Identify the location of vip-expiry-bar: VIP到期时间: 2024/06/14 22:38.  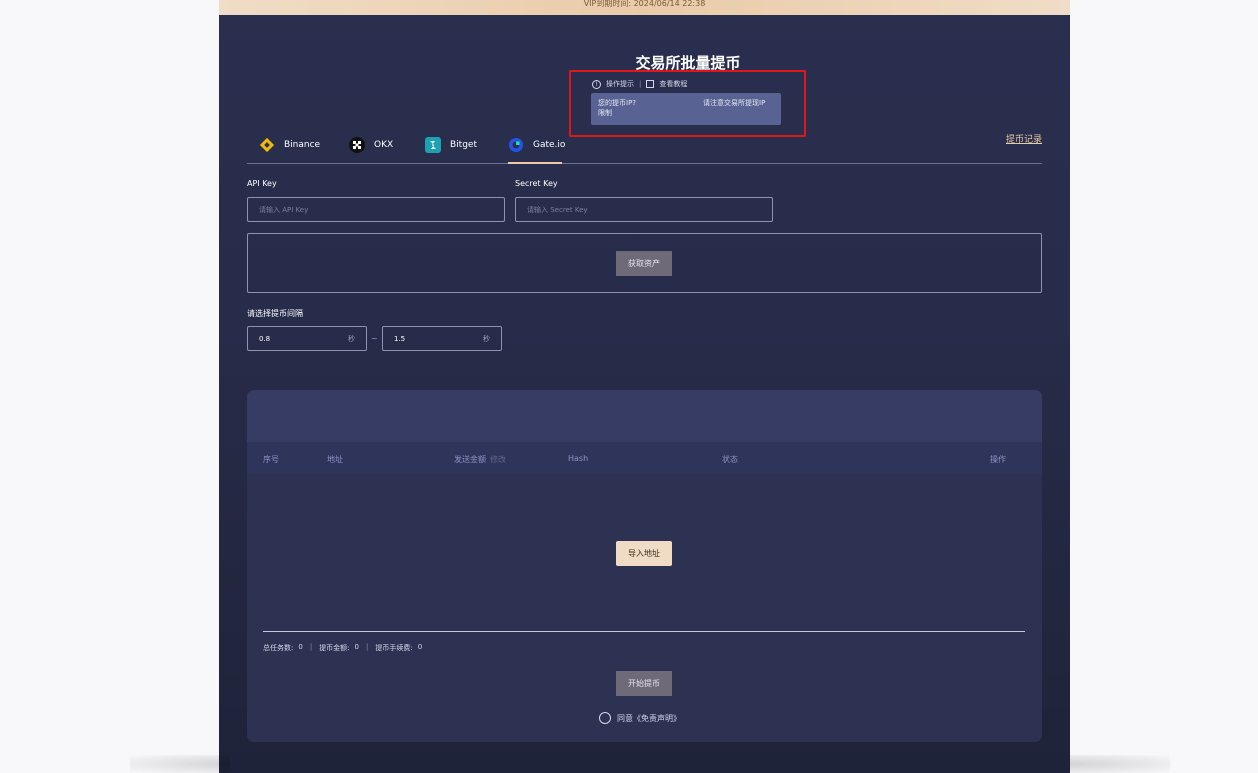
(644, 7).